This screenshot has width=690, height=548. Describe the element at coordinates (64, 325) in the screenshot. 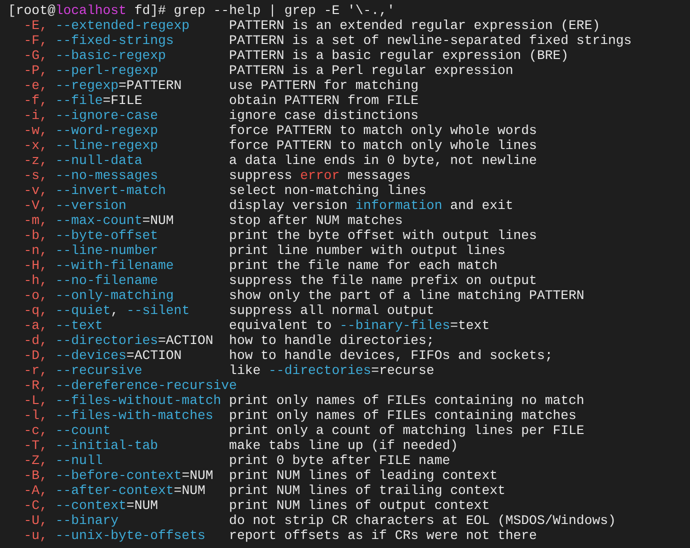

I see `option-flags: -a, --text` at that location.